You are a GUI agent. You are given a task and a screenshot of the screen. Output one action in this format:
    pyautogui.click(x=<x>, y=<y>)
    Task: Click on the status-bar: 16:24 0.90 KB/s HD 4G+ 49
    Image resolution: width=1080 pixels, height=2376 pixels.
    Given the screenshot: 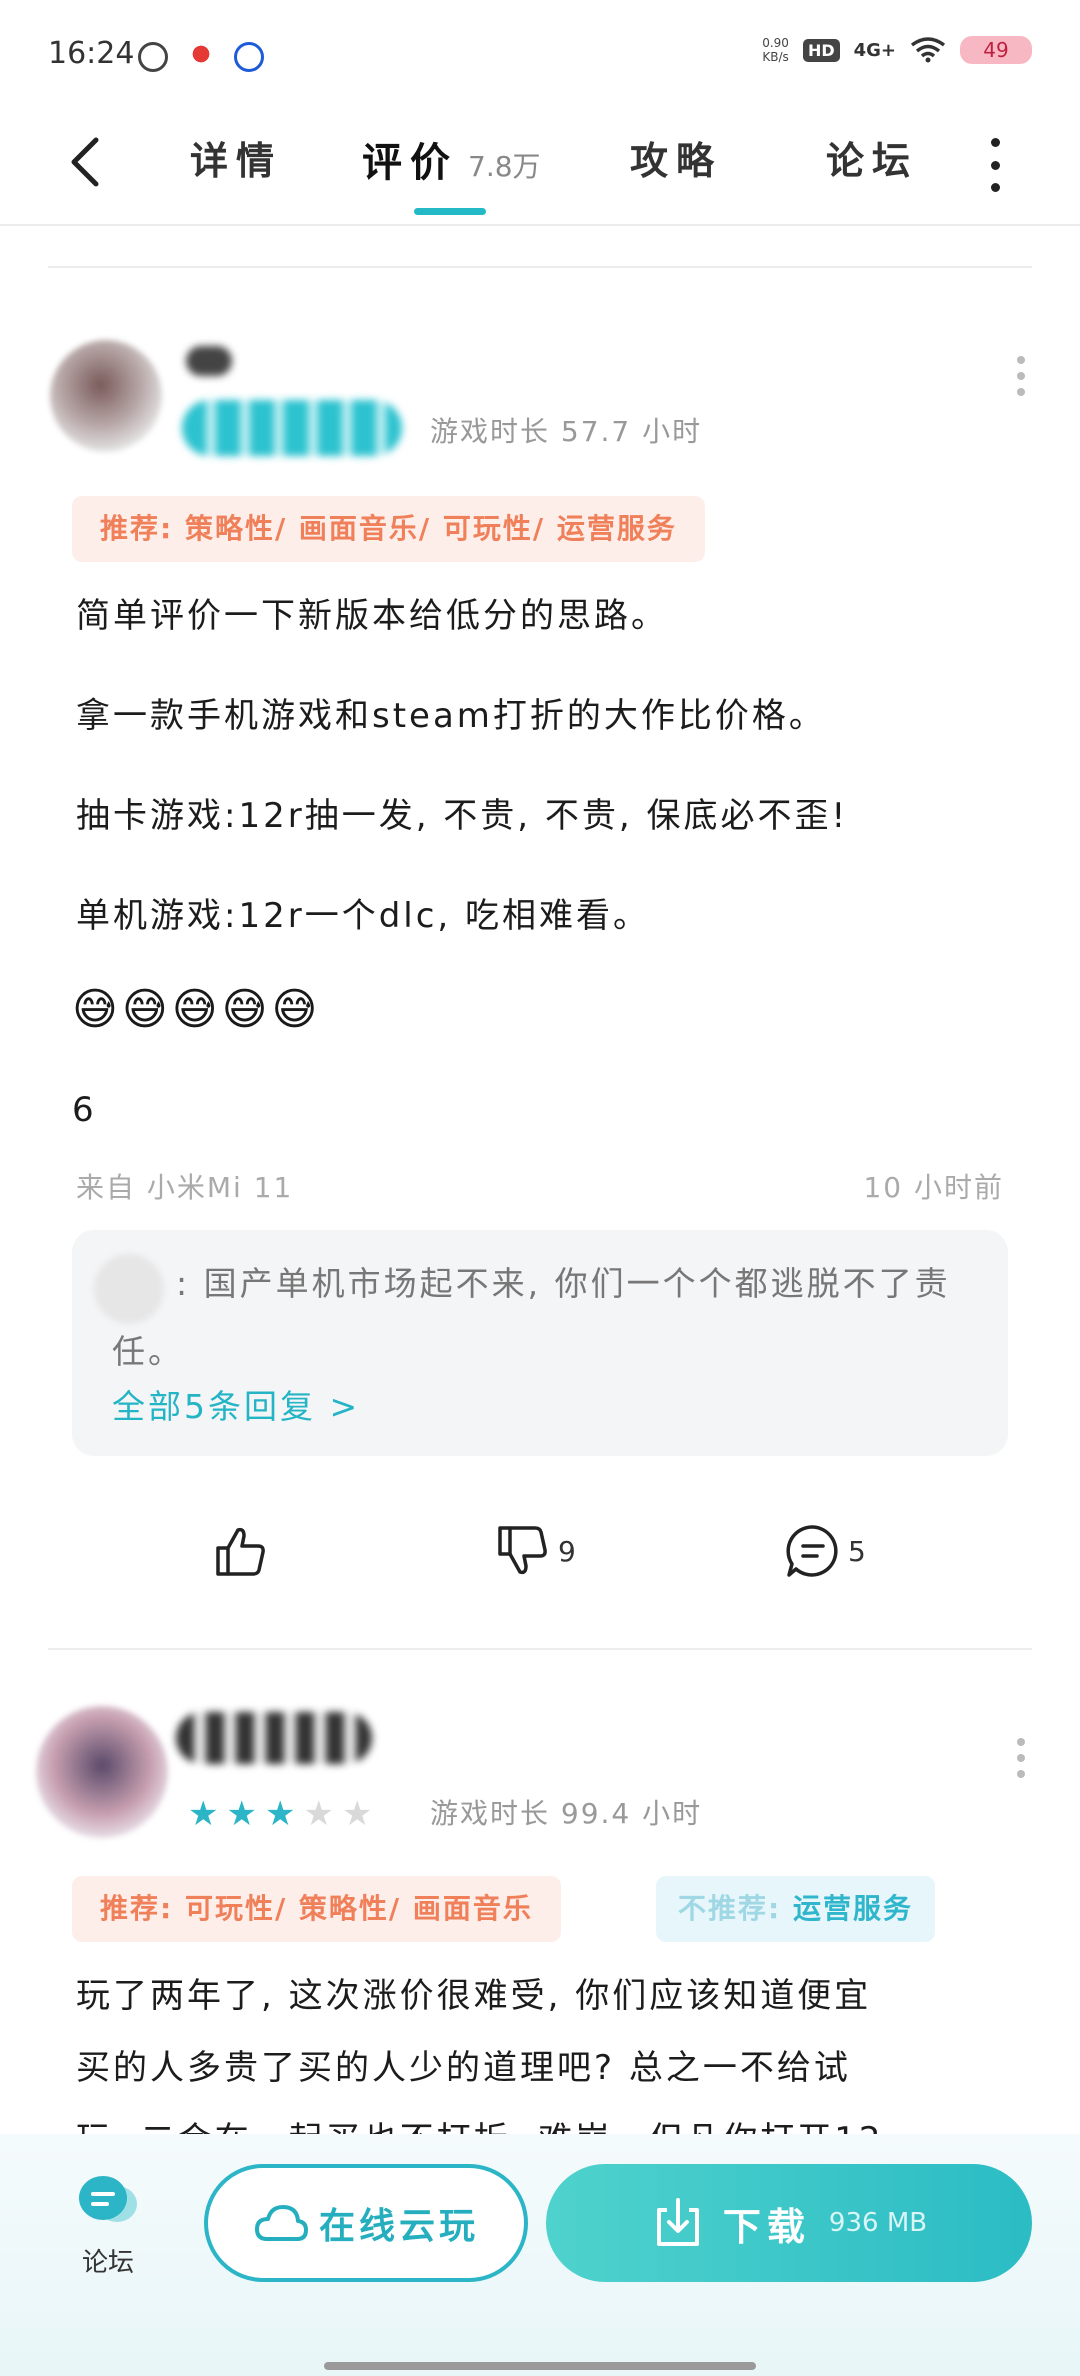 What is the action you would take?
    pyautogui.click(x=540, y=55)
    